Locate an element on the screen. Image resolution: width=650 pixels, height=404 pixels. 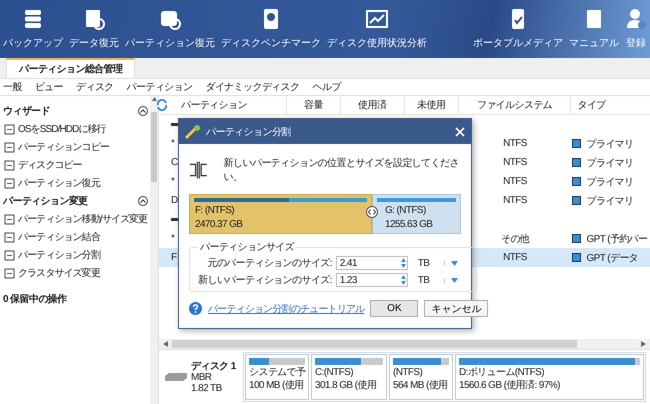
dialog-title: パーティション分割 is located at coordinates (249, 132).